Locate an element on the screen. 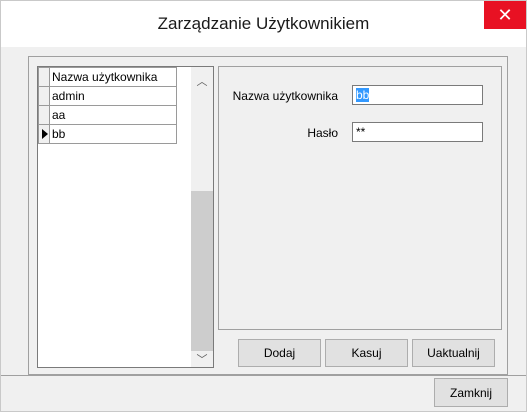  delete-button: Kasuj is located at coordinates (366, 353).